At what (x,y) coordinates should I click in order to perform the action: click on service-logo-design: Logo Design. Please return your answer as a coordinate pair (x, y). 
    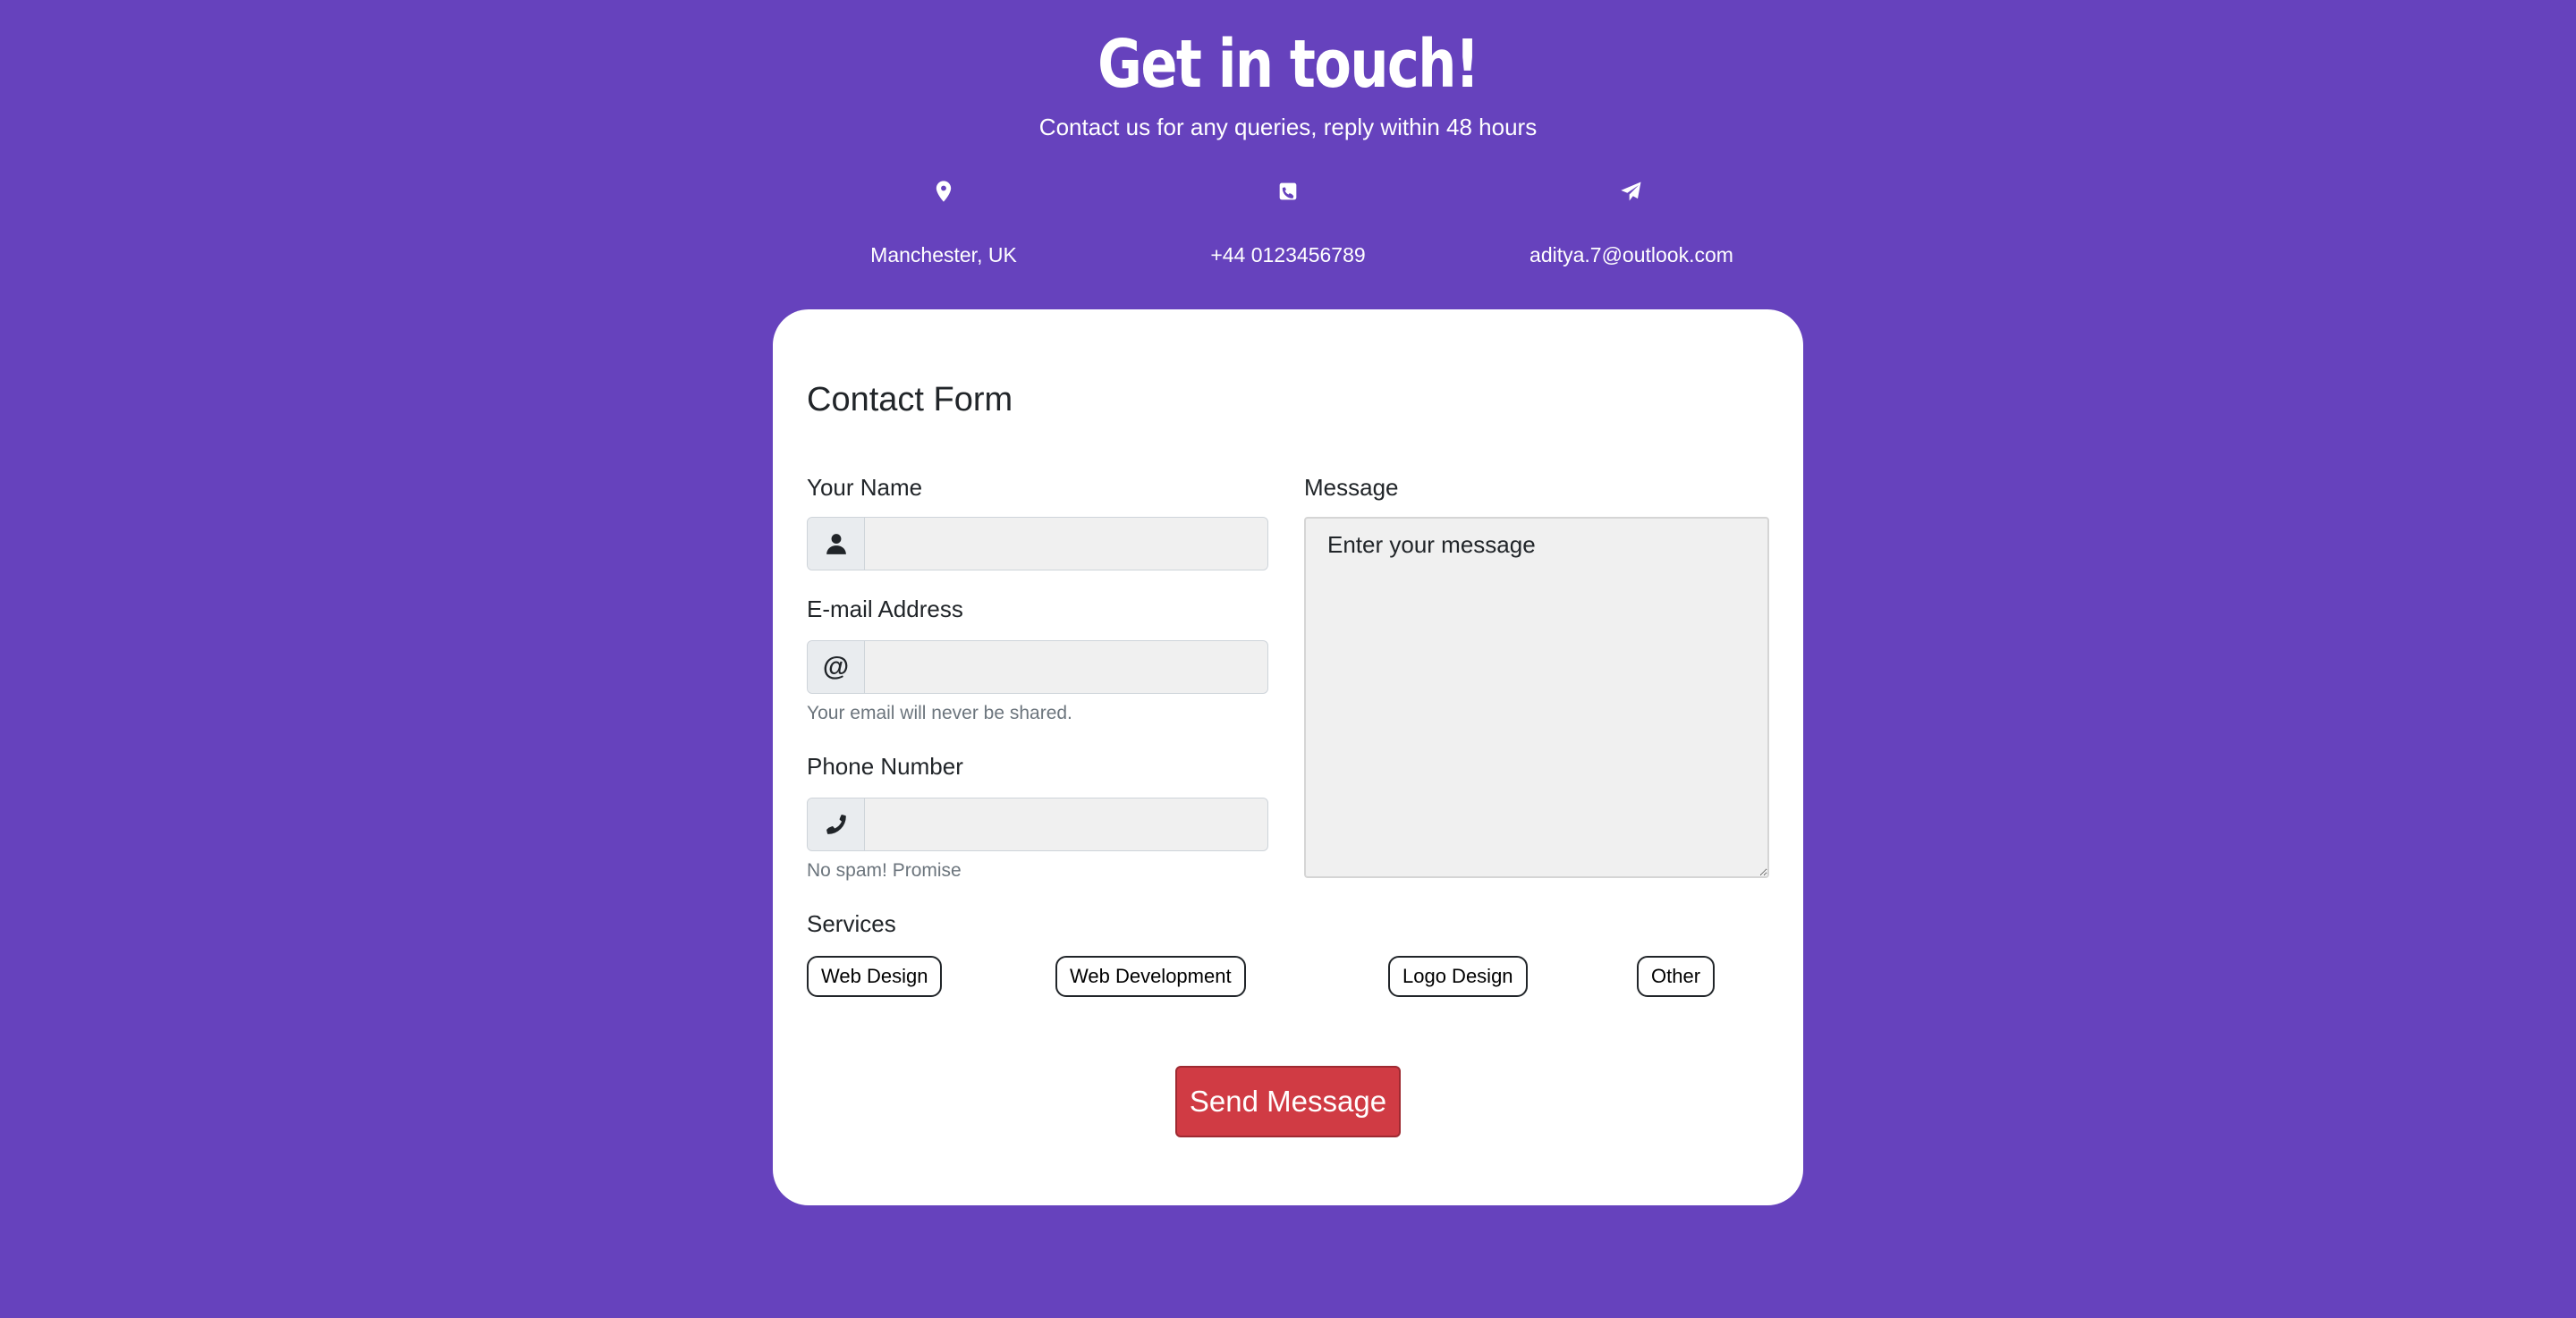
    Looking at the image, I should click on (1458, 977).